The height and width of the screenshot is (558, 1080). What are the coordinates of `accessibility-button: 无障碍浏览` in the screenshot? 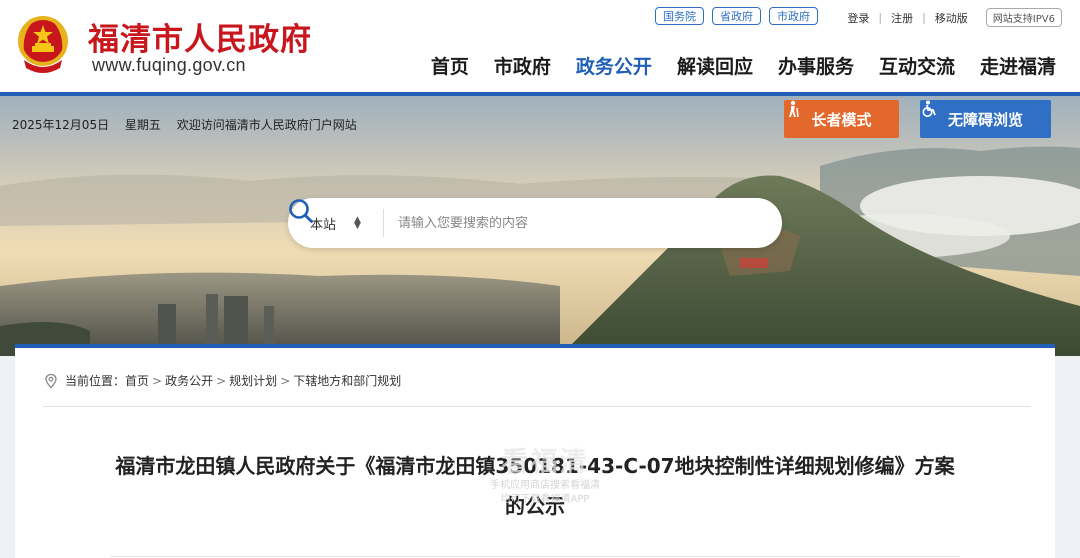 It's located at (985, 119).